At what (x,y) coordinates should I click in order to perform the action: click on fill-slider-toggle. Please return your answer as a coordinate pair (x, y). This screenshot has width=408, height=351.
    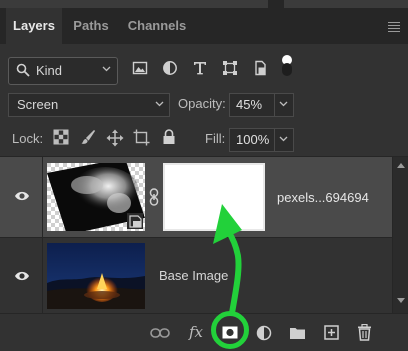
    Looking at the image, I should click on (284, 140).